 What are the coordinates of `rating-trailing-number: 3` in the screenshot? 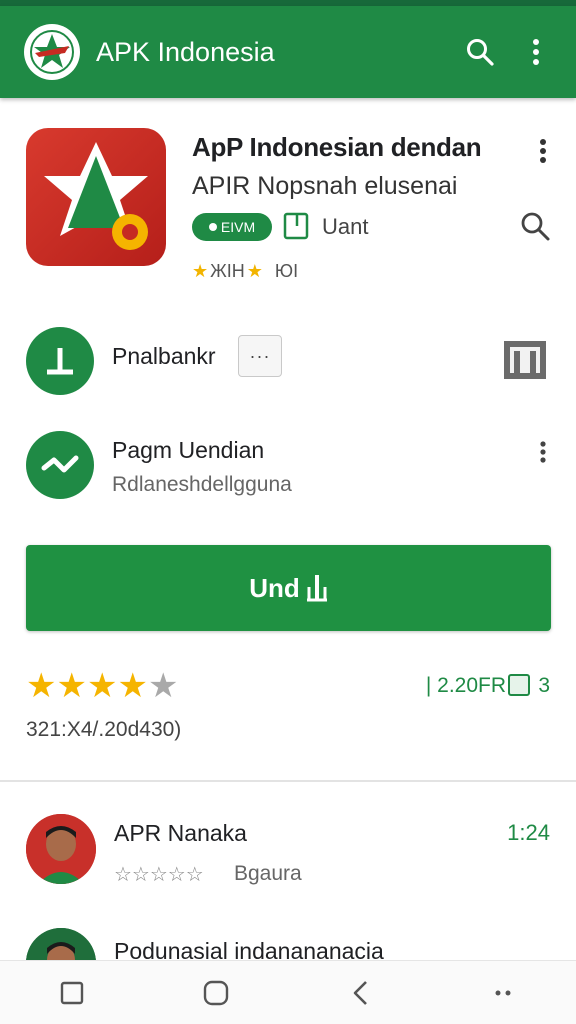 It's located at (544, 685).